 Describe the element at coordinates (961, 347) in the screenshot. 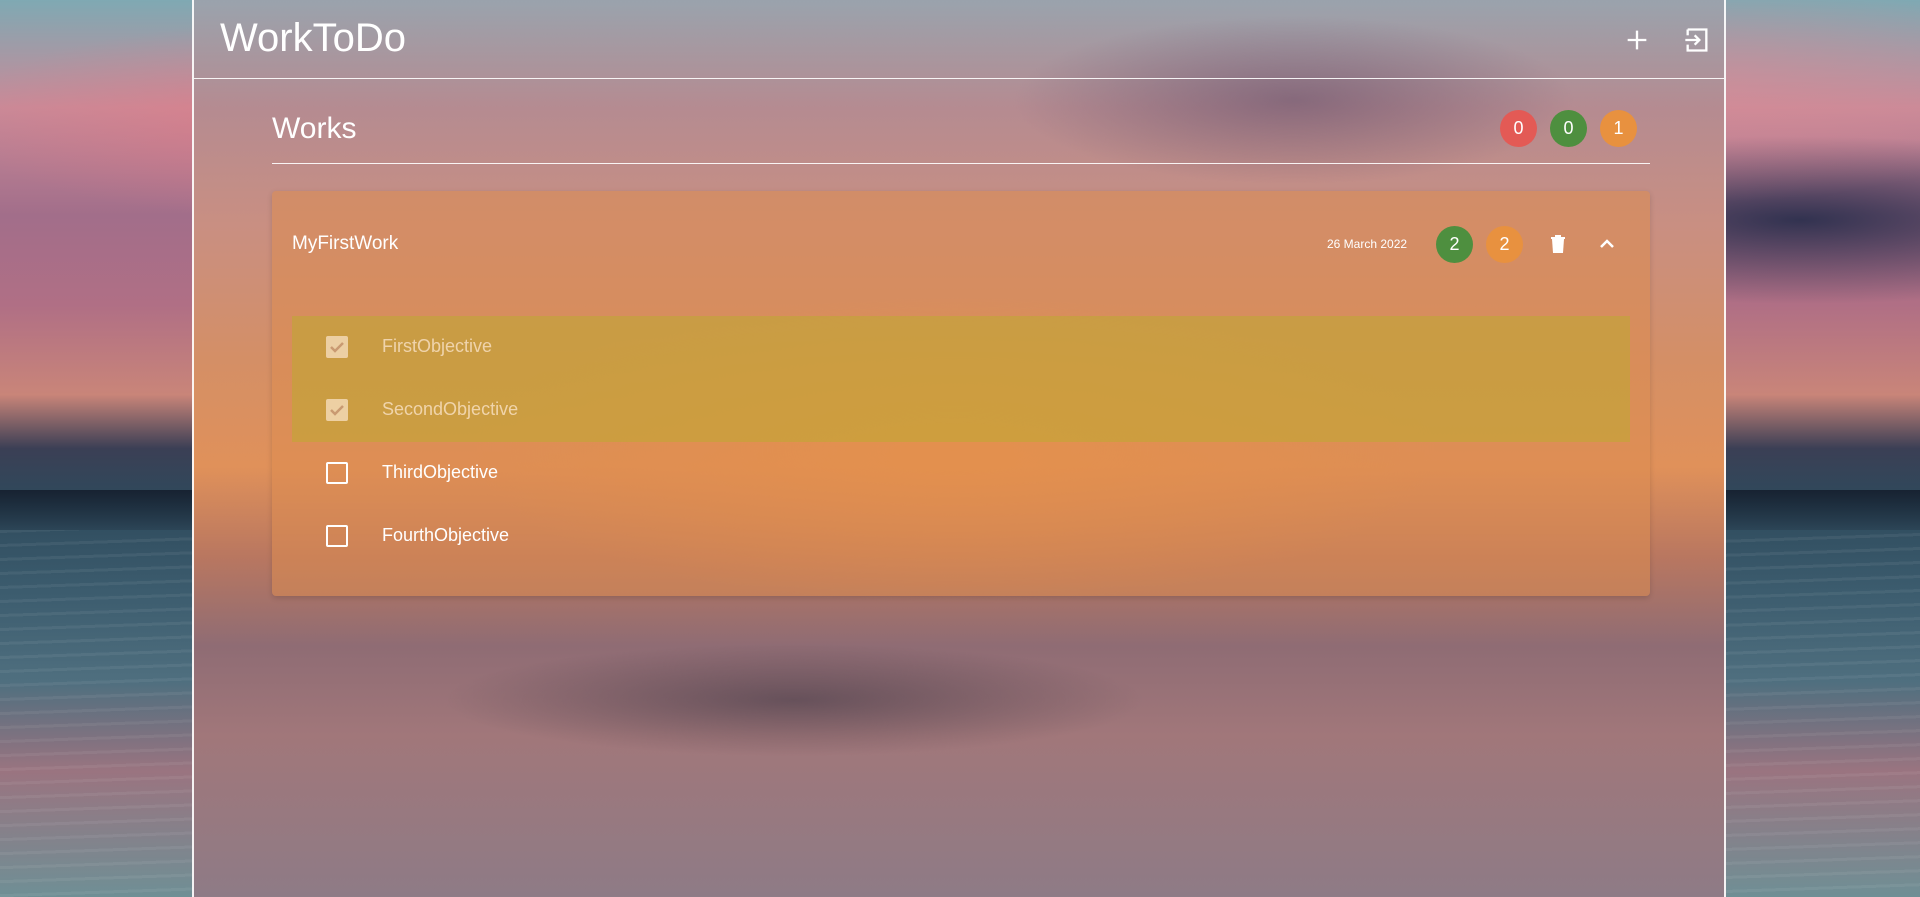

I see `objective-item: FirstObjective` at that location.